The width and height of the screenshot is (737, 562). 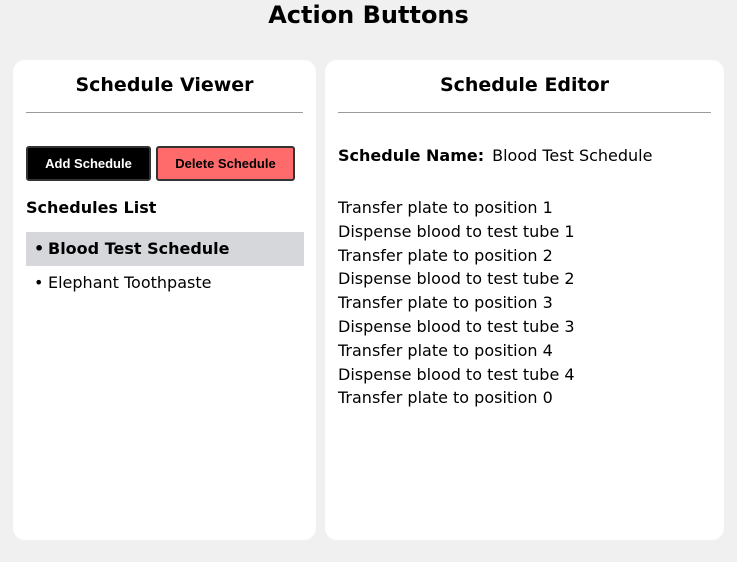 I want to click on schedule-step: Transfer plate to position 0, so click(x=445, y=398).